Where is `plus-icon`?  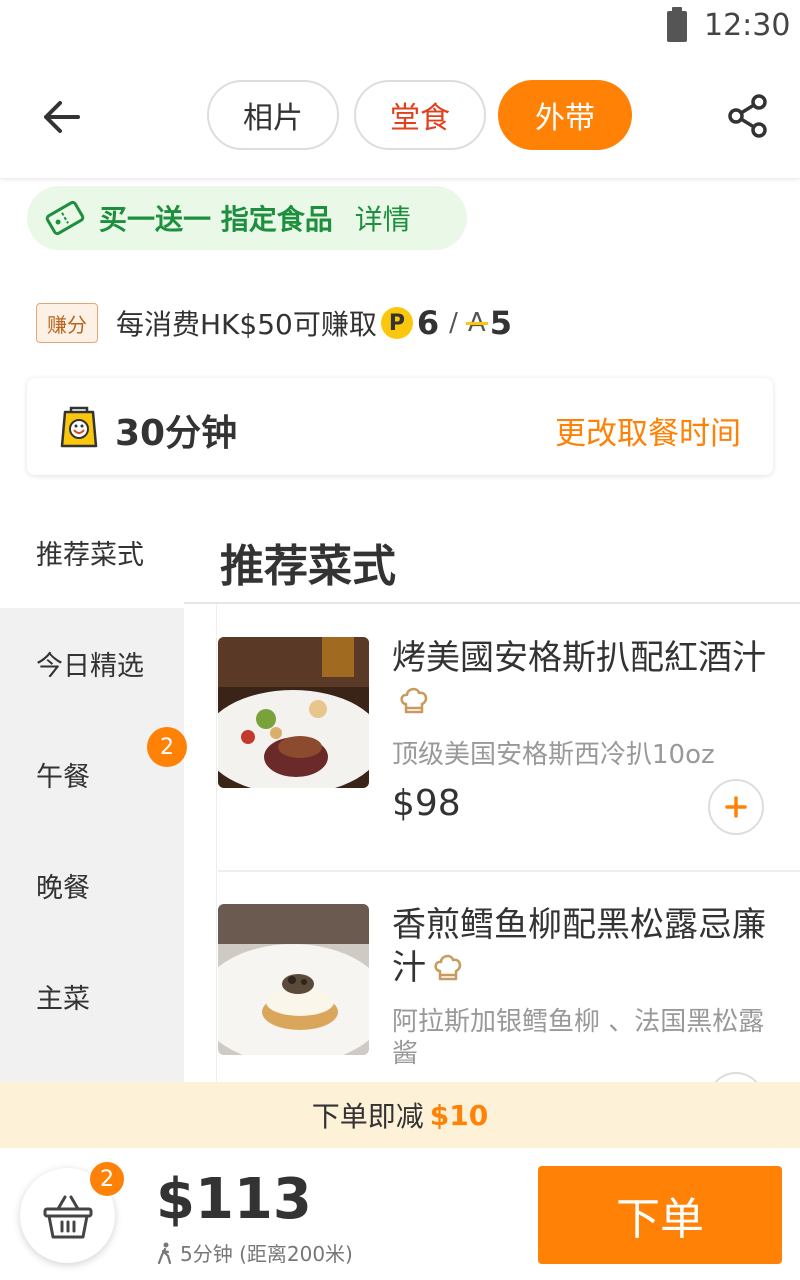
plus-icon is located at coordinates (736, 807).